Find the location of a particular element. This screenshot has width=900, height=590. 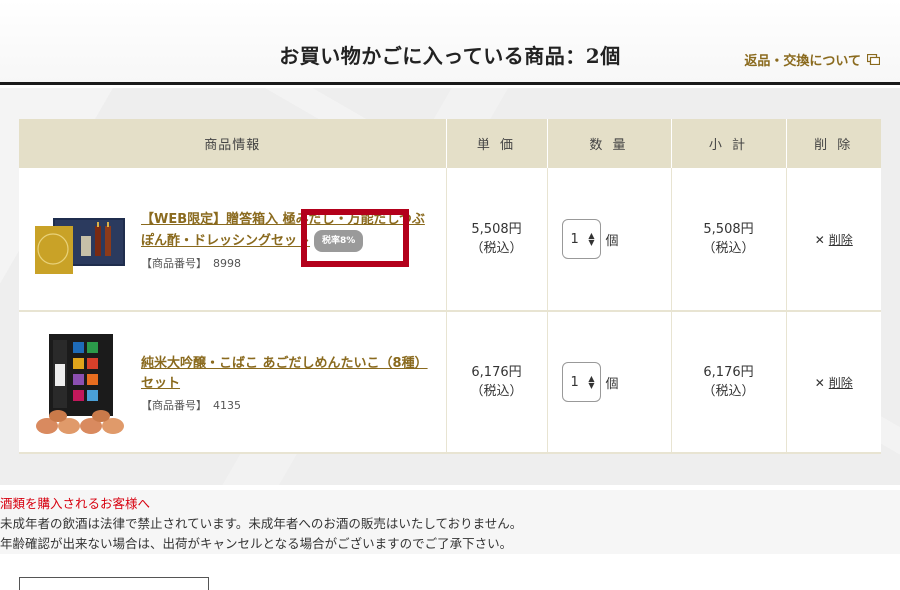

product-number-value: 8998 is located at coordinates (227, 263).